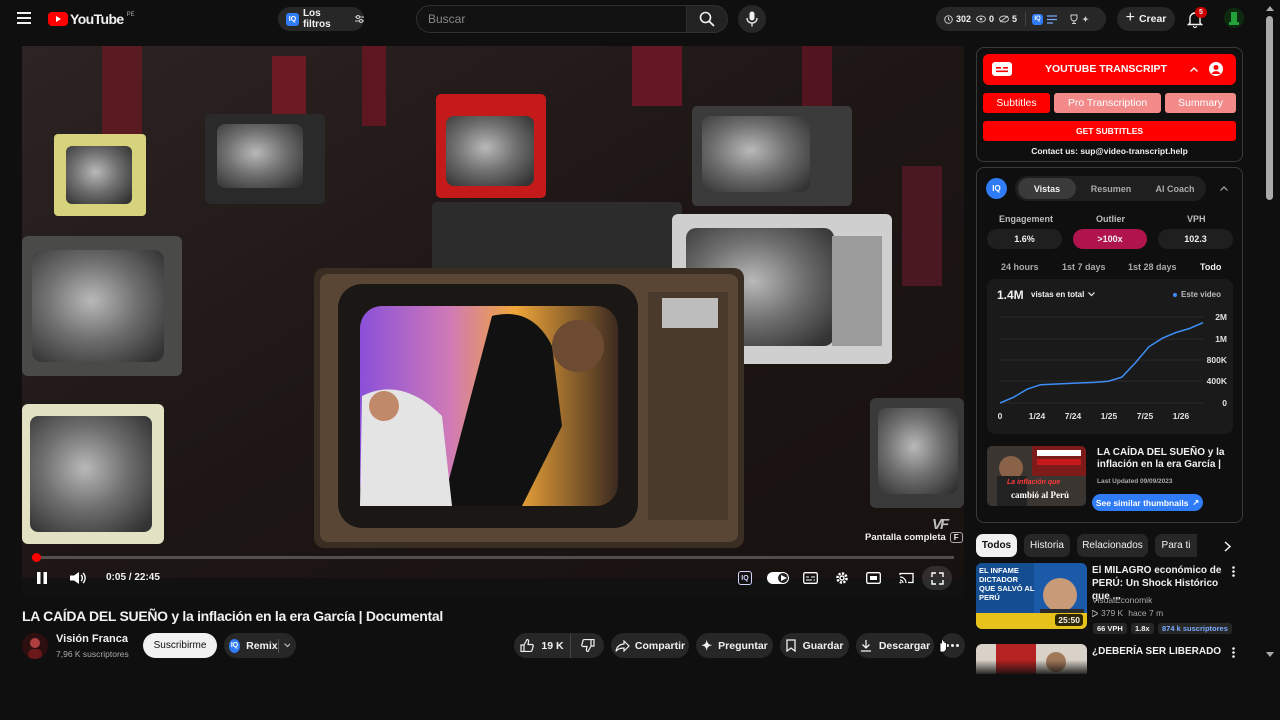 The image size is (1280, 720). What do you see at coordinates (1152, 19) in the screenshot?
I see `create-label: Crear` at bounding box center [1152, 19].